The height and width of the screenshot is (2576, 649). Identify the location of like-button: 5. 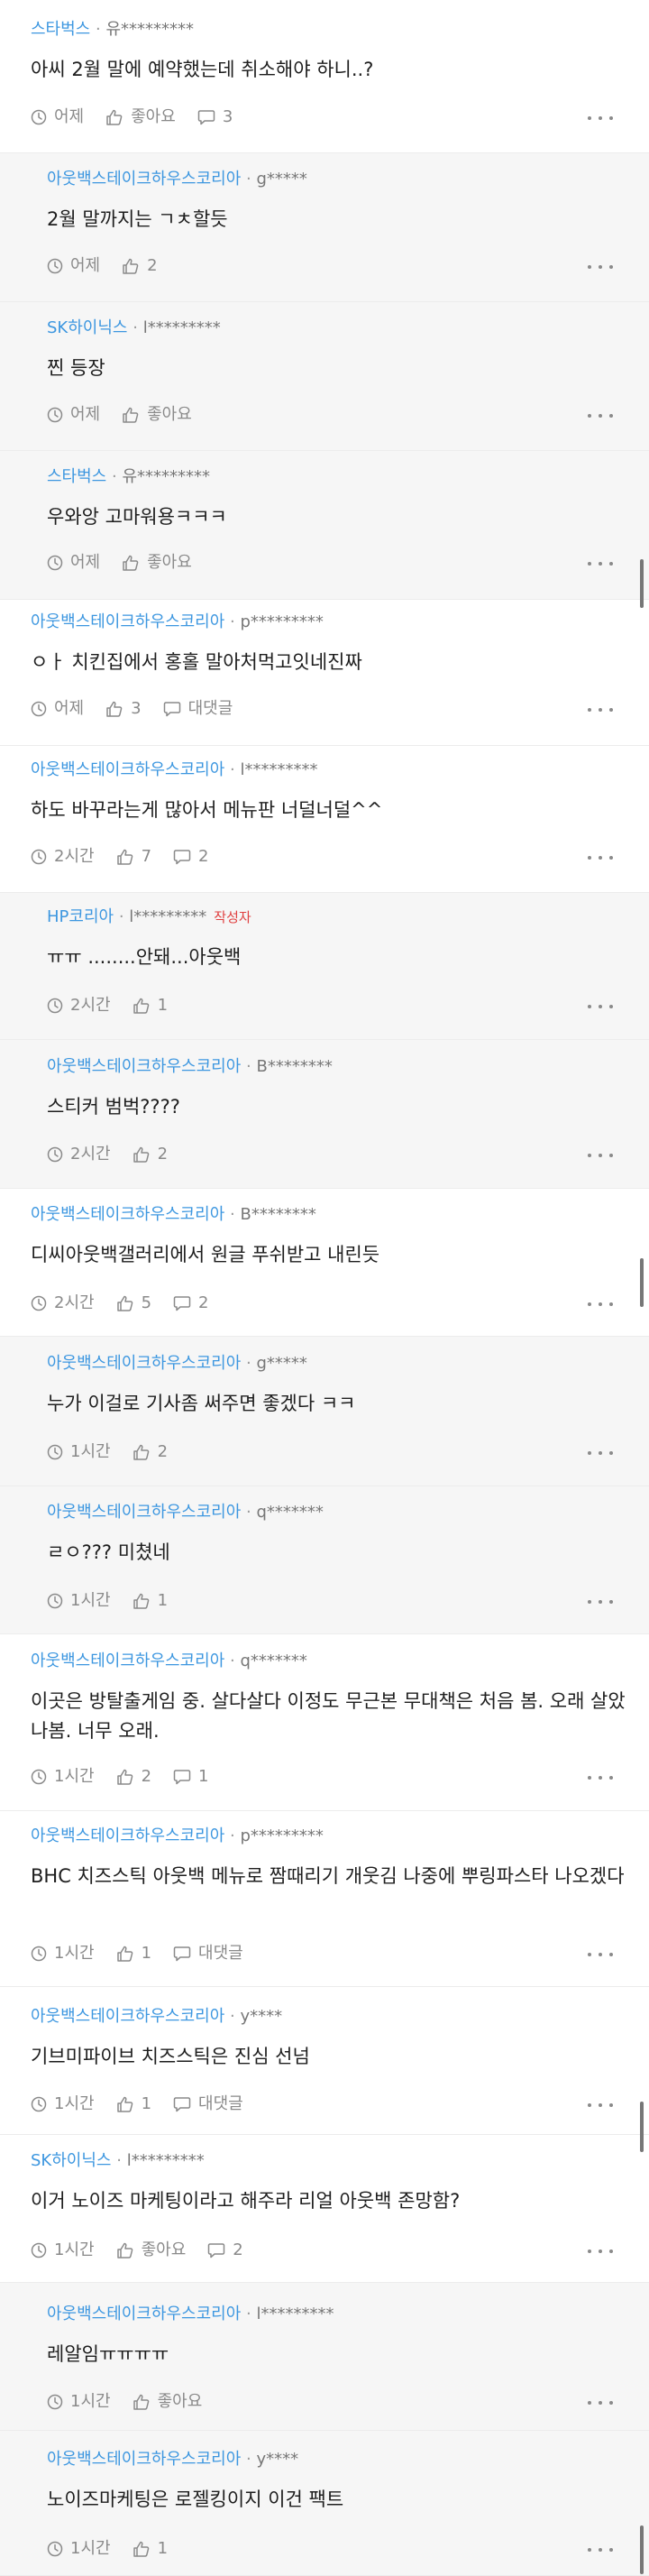
(133, 1303).